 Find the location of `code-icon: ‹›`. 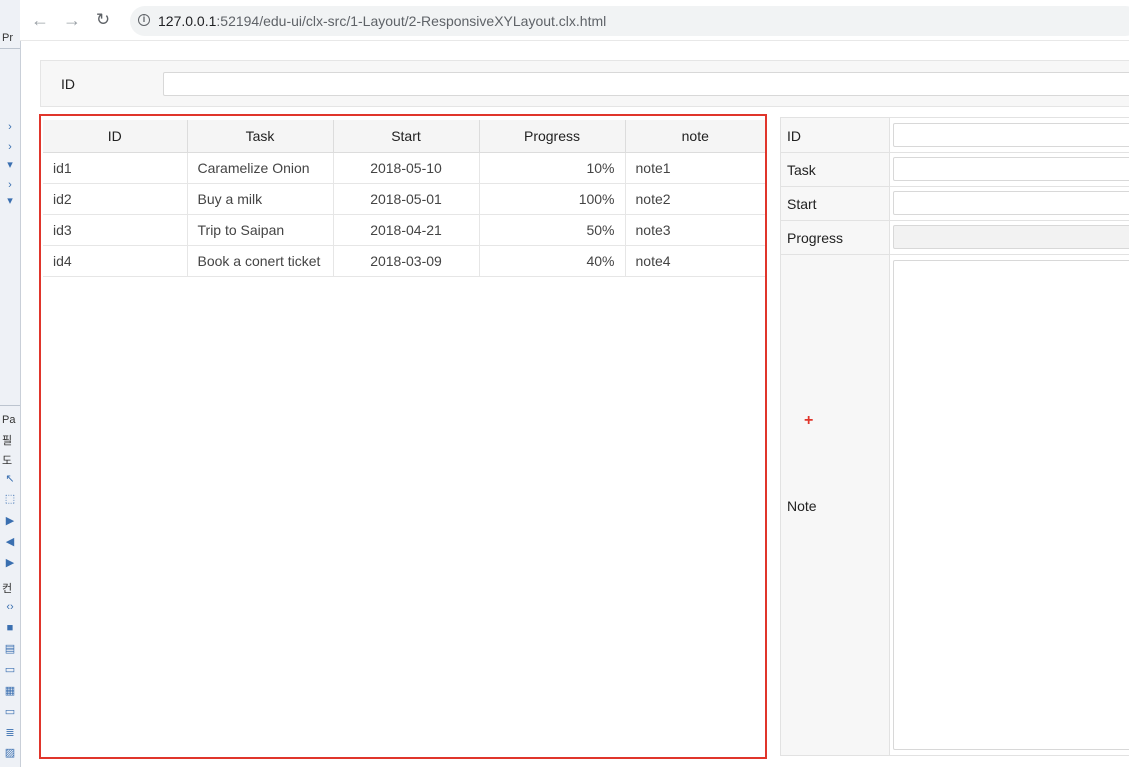

code-icon: ‹› is located at coordinates (10, 607).